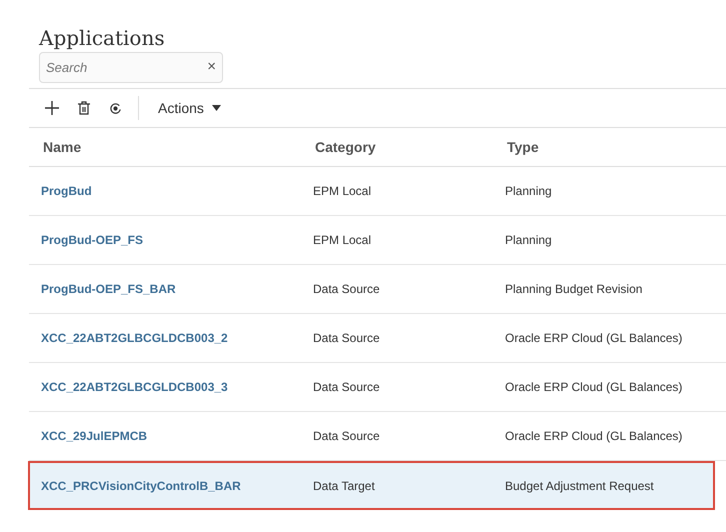 This screenshot has height=532, width=726. I want to click on search-input: Search, so click(127, 68).